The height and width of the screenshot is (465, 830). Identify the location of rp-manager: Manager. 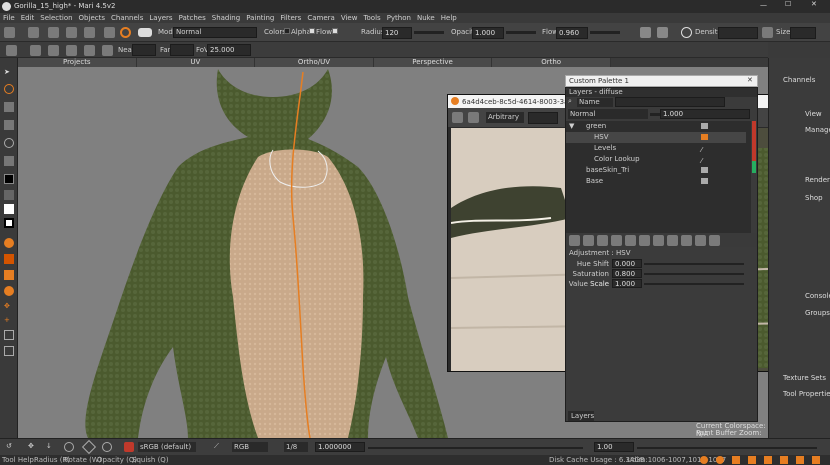
(817, 130).